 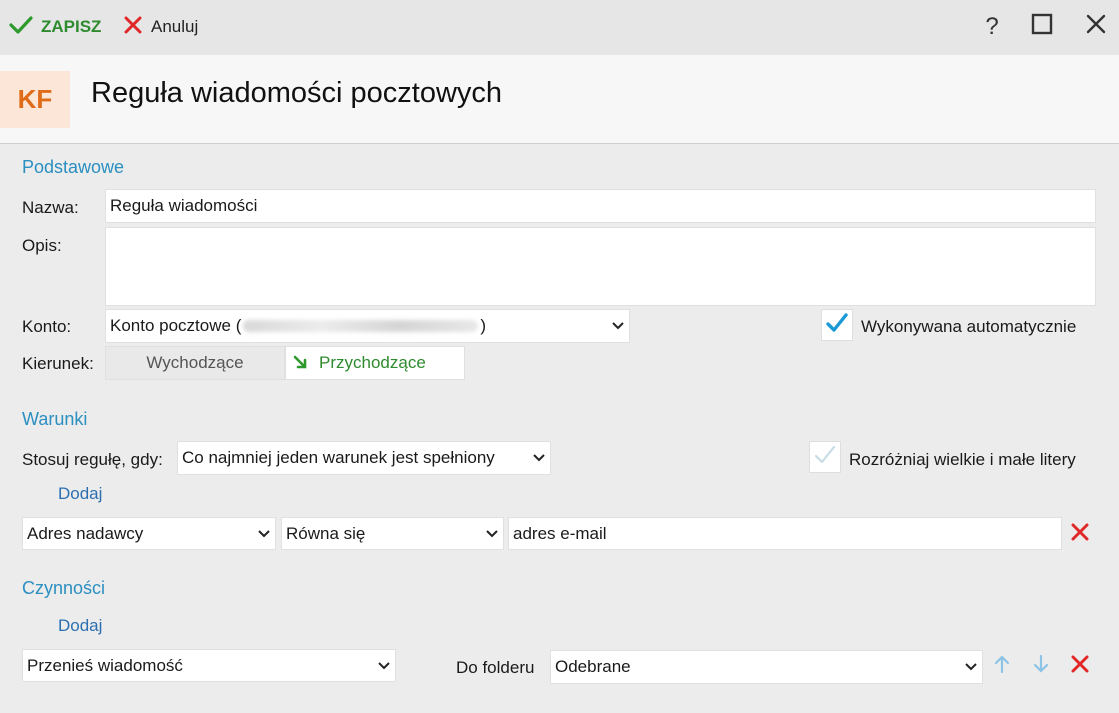 I want to click on target-folder-value: Odebrane, so click(x=593, y=666).